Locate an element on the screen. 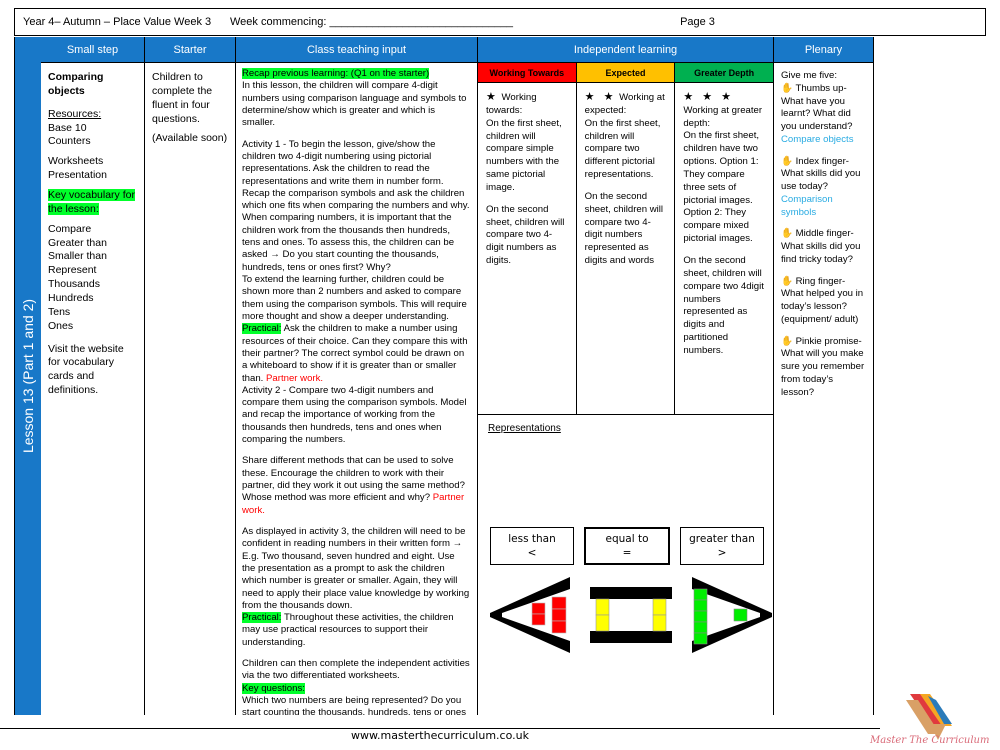  column-header-small-step: Small step is located at coordinates (92, 50).